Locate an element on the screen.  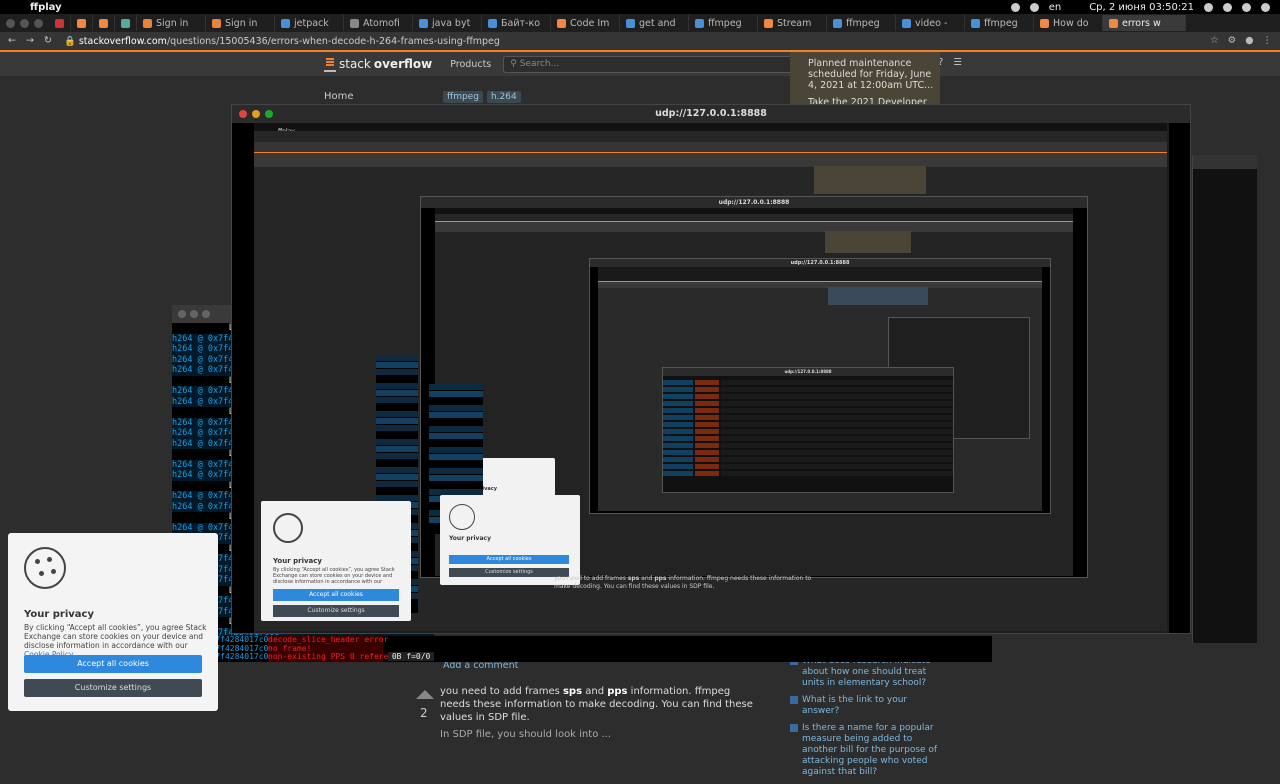
vote-count: 2 is located at coordinates (424, 713).